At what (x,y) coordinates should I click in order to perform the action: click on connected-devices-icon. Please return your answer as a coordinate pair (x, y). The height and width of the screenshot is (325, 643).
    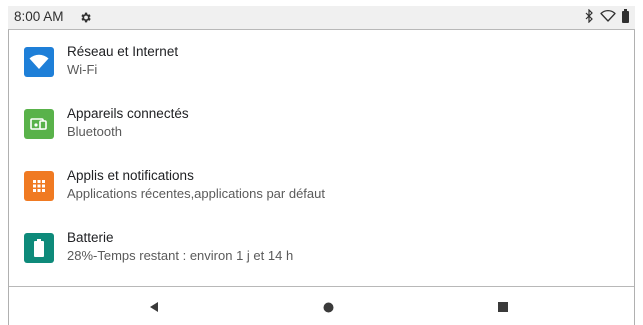
    Looking at the image, I should click on (39, 124).